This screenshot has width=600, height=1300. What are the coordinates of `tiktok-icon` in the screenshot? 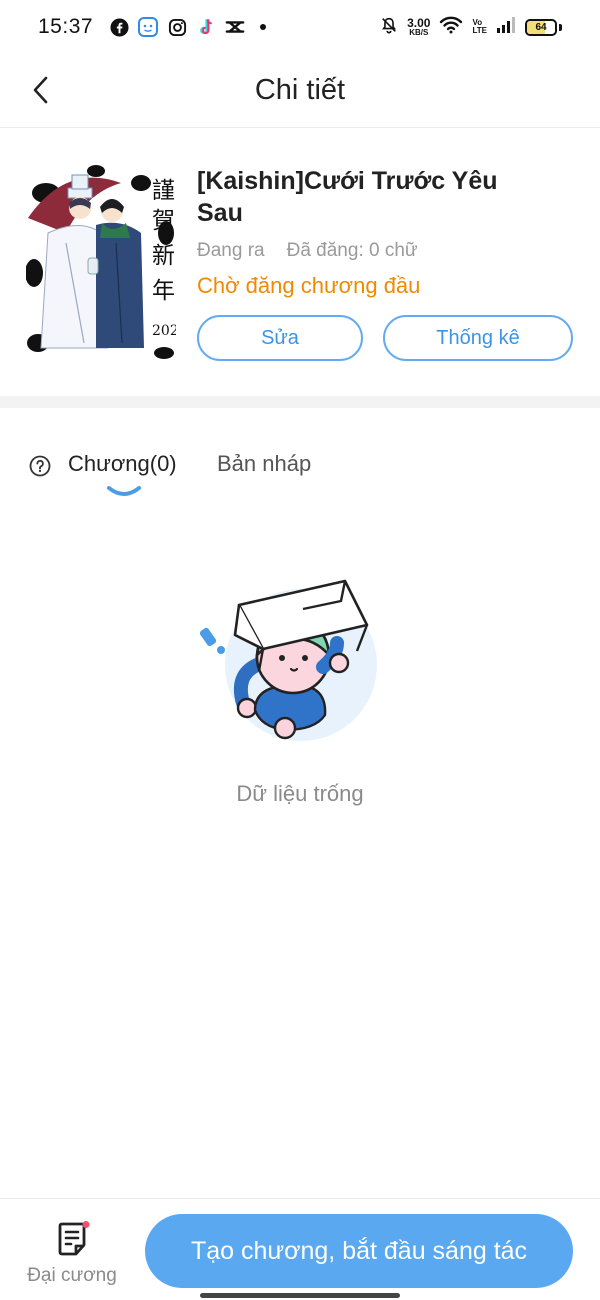 It's located at (206, 27).